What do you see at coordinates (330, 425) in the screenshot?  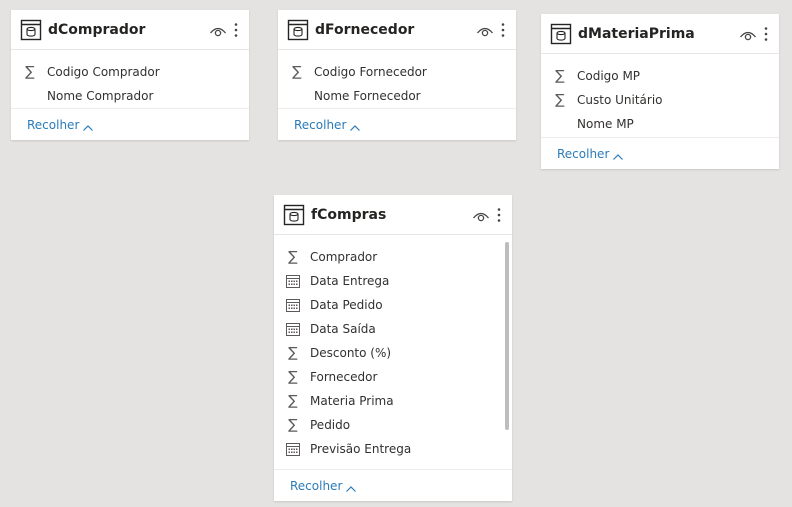 I see `field-label: Pedido` at bounding box center [330, 425].